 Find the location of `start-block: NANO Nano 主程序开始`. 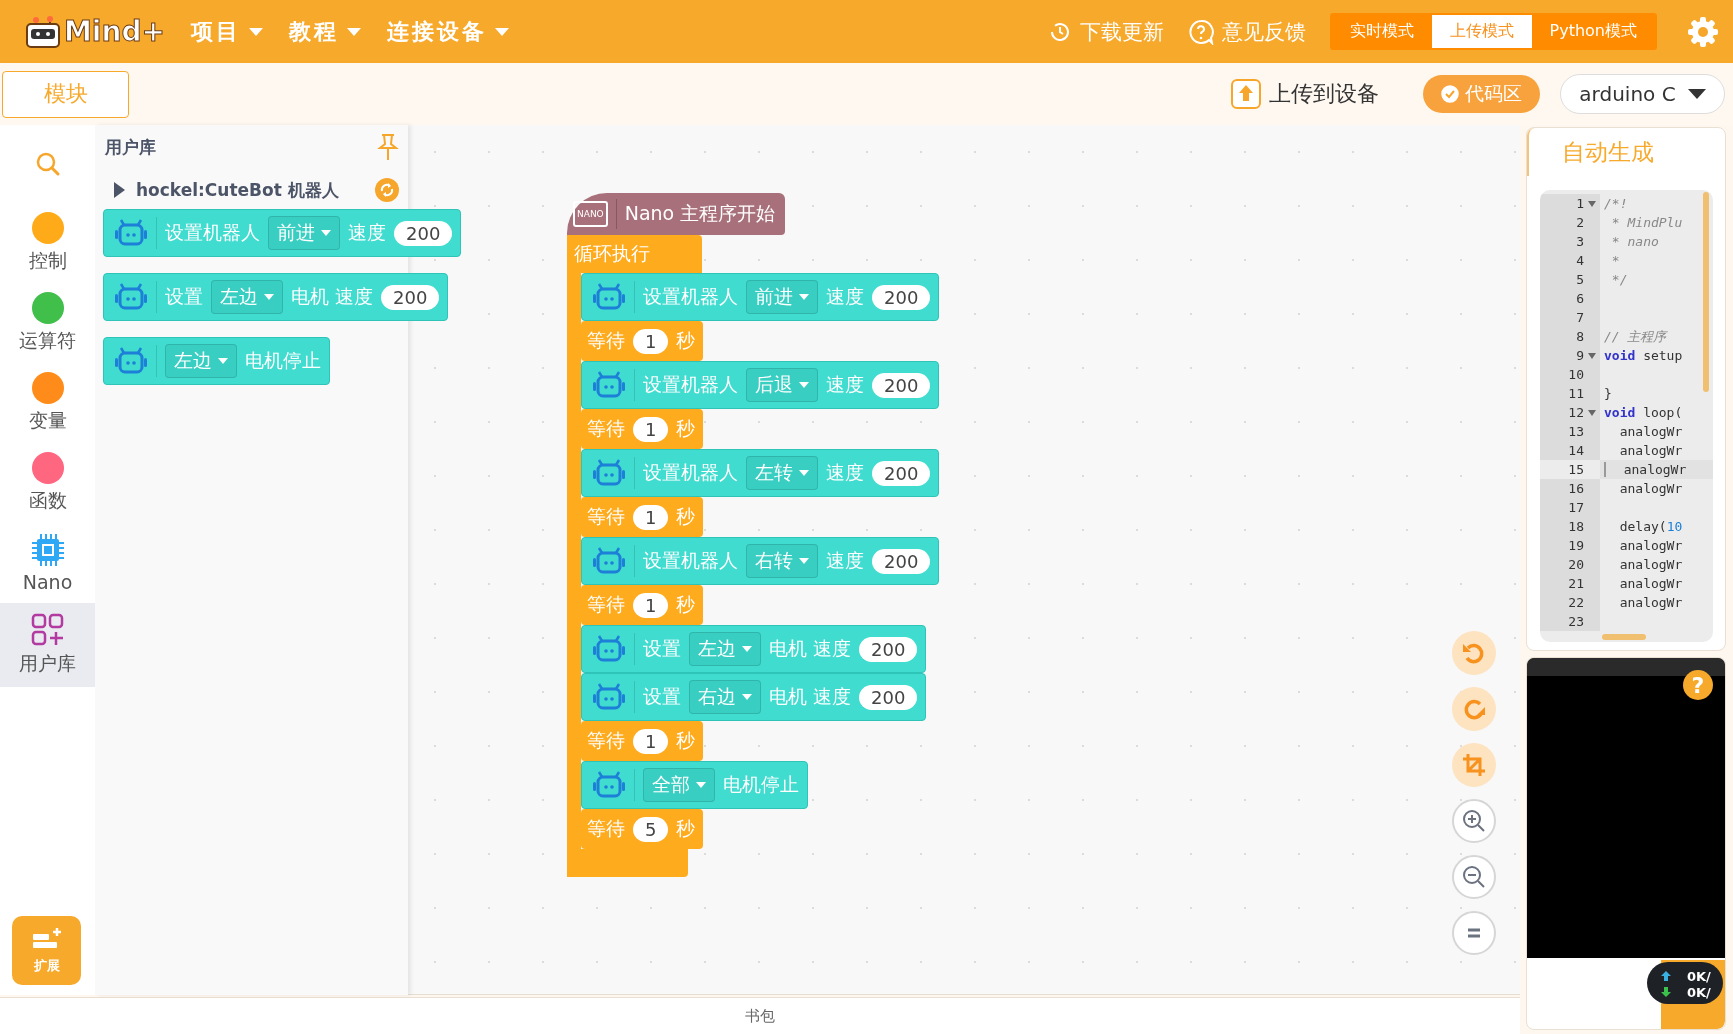

start-block: NANO Nano 主程序开始 is located at coordinates (676, 214).